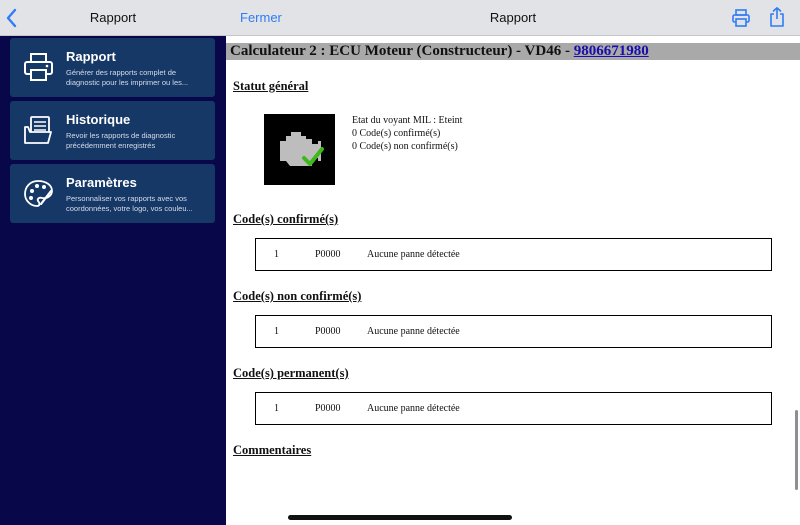 The image size is (800, 525). I want to click on palette-icon, so click(38, 193).